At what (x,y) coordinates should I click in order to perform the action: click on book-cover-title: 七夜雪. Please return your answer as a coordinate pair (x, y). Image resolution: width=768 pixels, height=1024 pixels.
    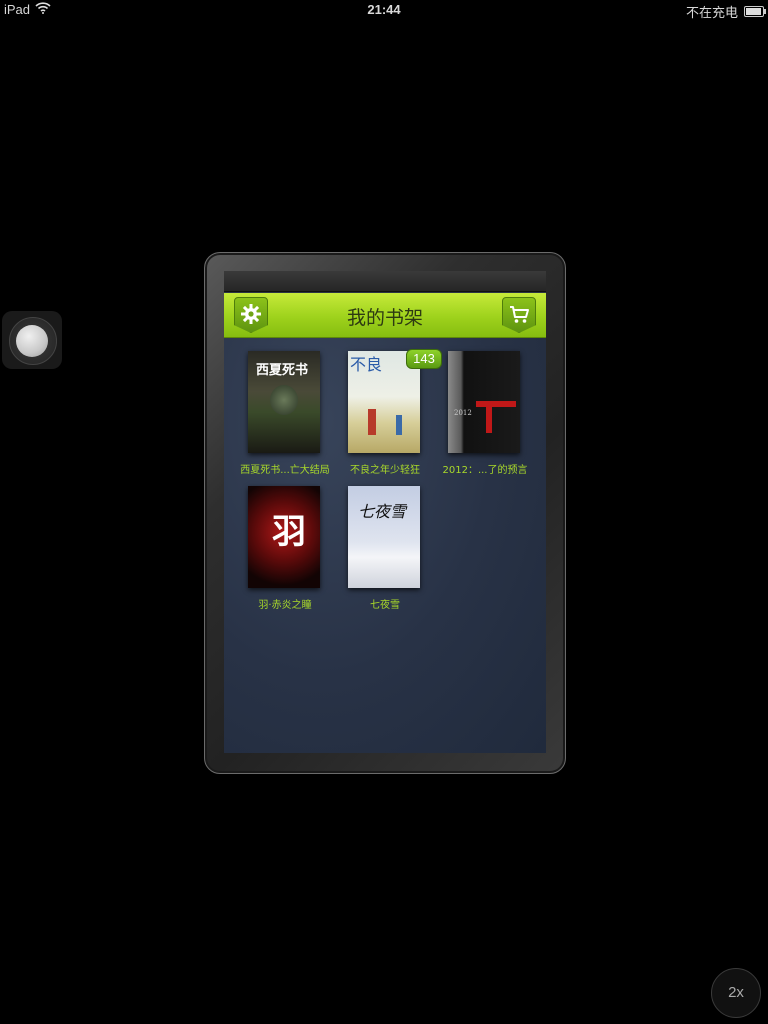
    Looking at the image, I should click on (382, 511).